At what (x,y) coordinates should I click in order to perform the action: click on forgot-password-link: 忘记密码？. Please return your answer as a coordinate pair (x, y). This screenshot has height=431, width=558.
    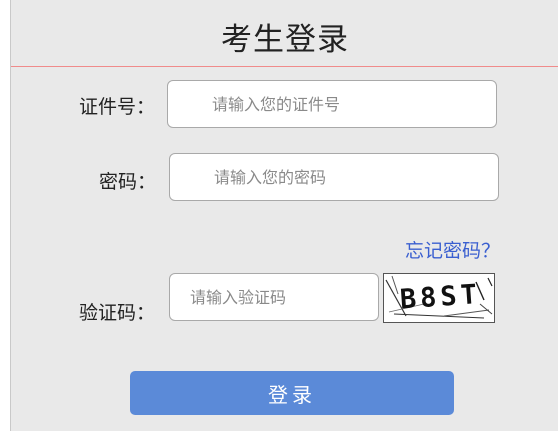
    Looking at the image, I should click on (452, 249).